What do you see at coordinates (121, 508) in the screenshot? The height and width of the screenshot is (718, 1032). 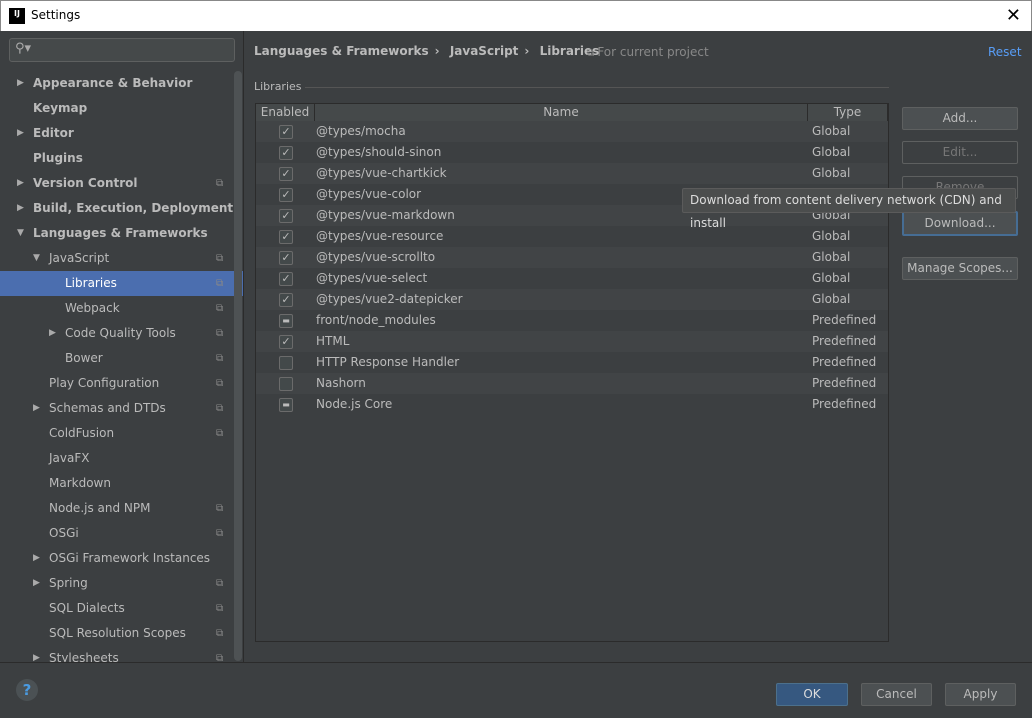 I see `sidebar-item: Node.js and NPM ⧉` at bounding box center [121, 508].